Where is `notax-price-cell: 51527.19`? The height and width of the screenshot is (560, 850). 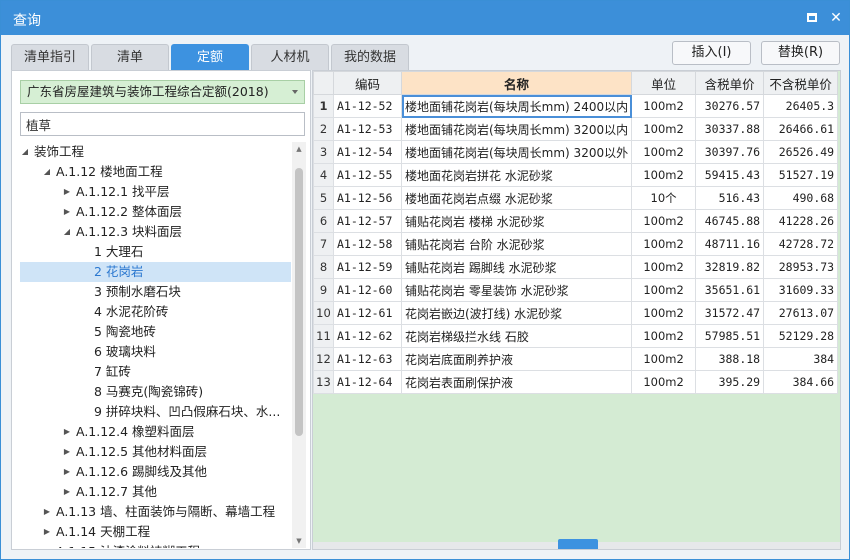 notax-price-cell: 51527.19 is located at coordinates (801, 175).